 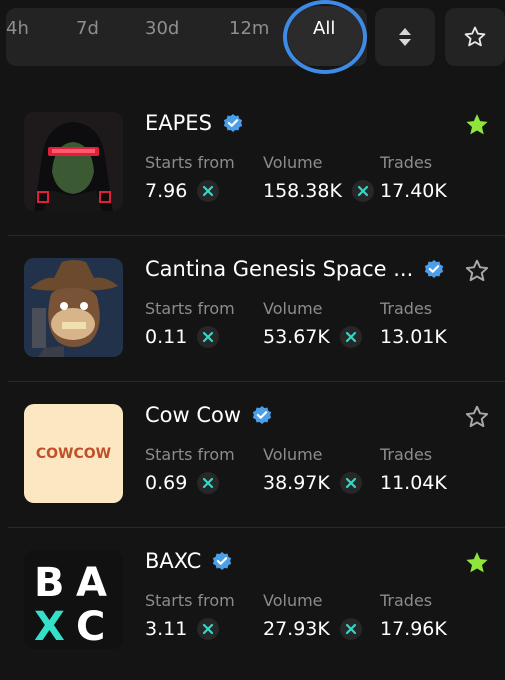 I want to click on favorites-filter-button, so click(x=475, y=37).